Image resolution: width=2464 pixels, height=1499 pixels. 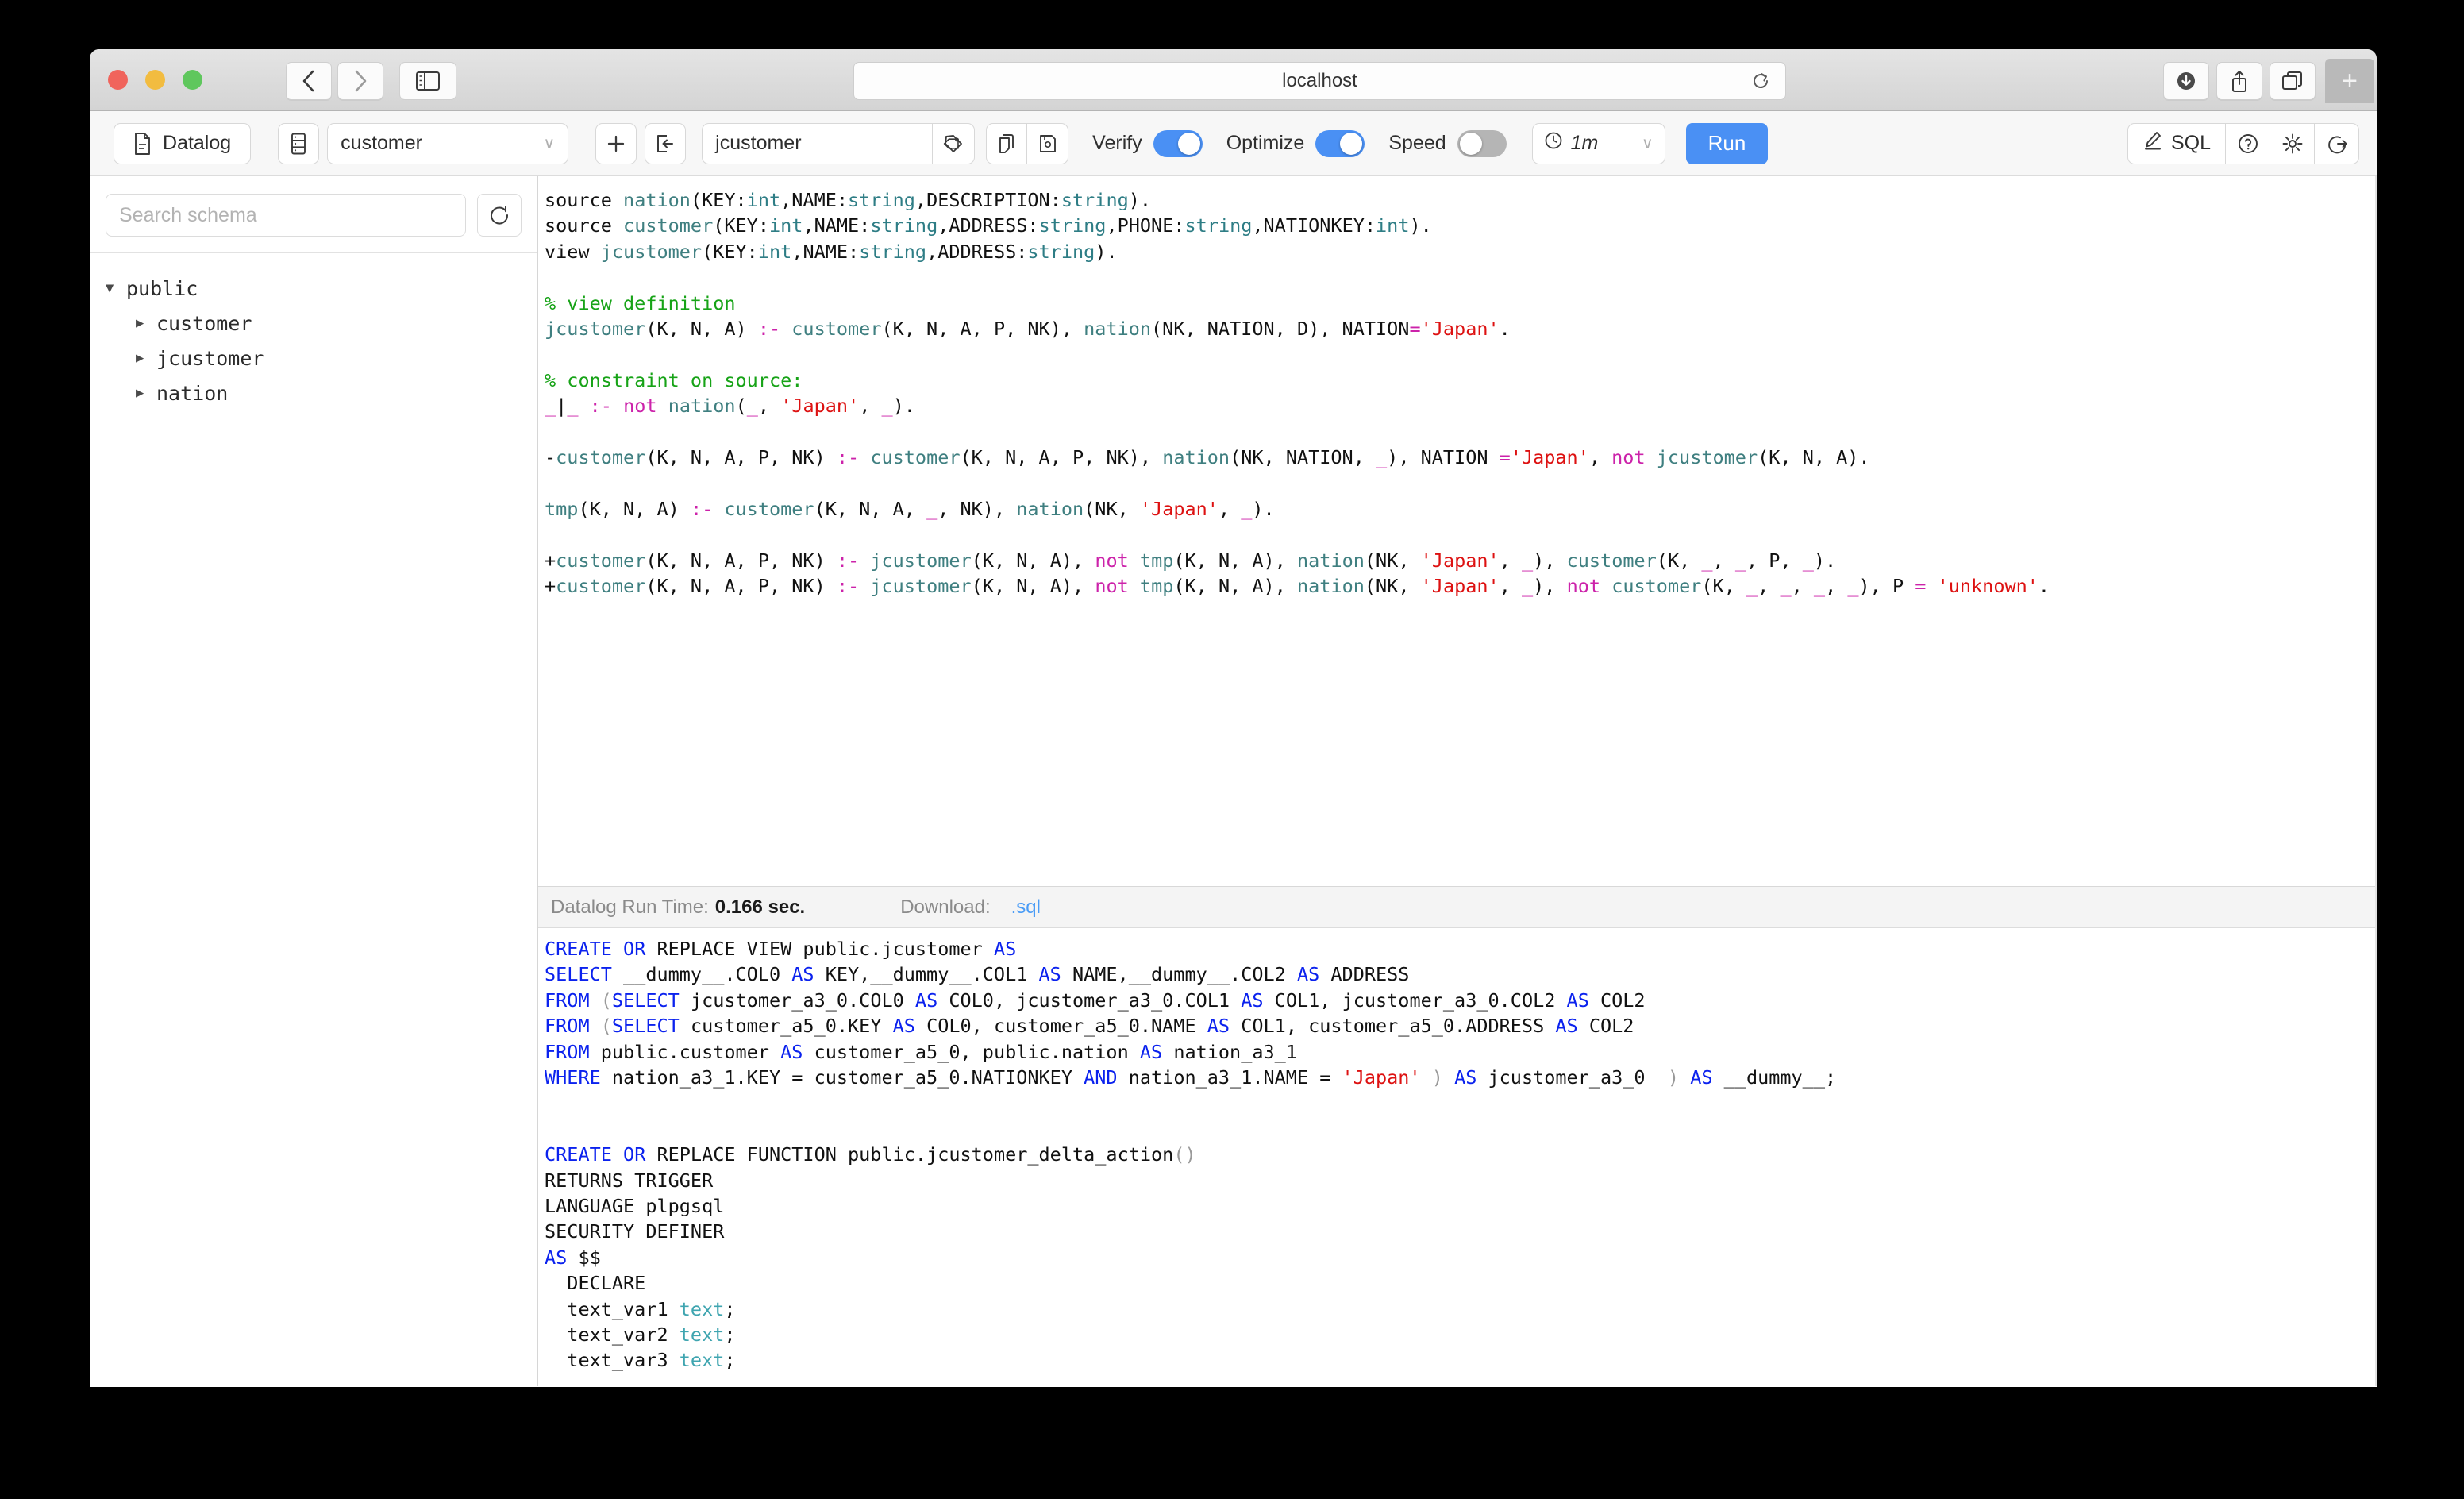 I want to click on document-icon, so click(x=142, y=143).